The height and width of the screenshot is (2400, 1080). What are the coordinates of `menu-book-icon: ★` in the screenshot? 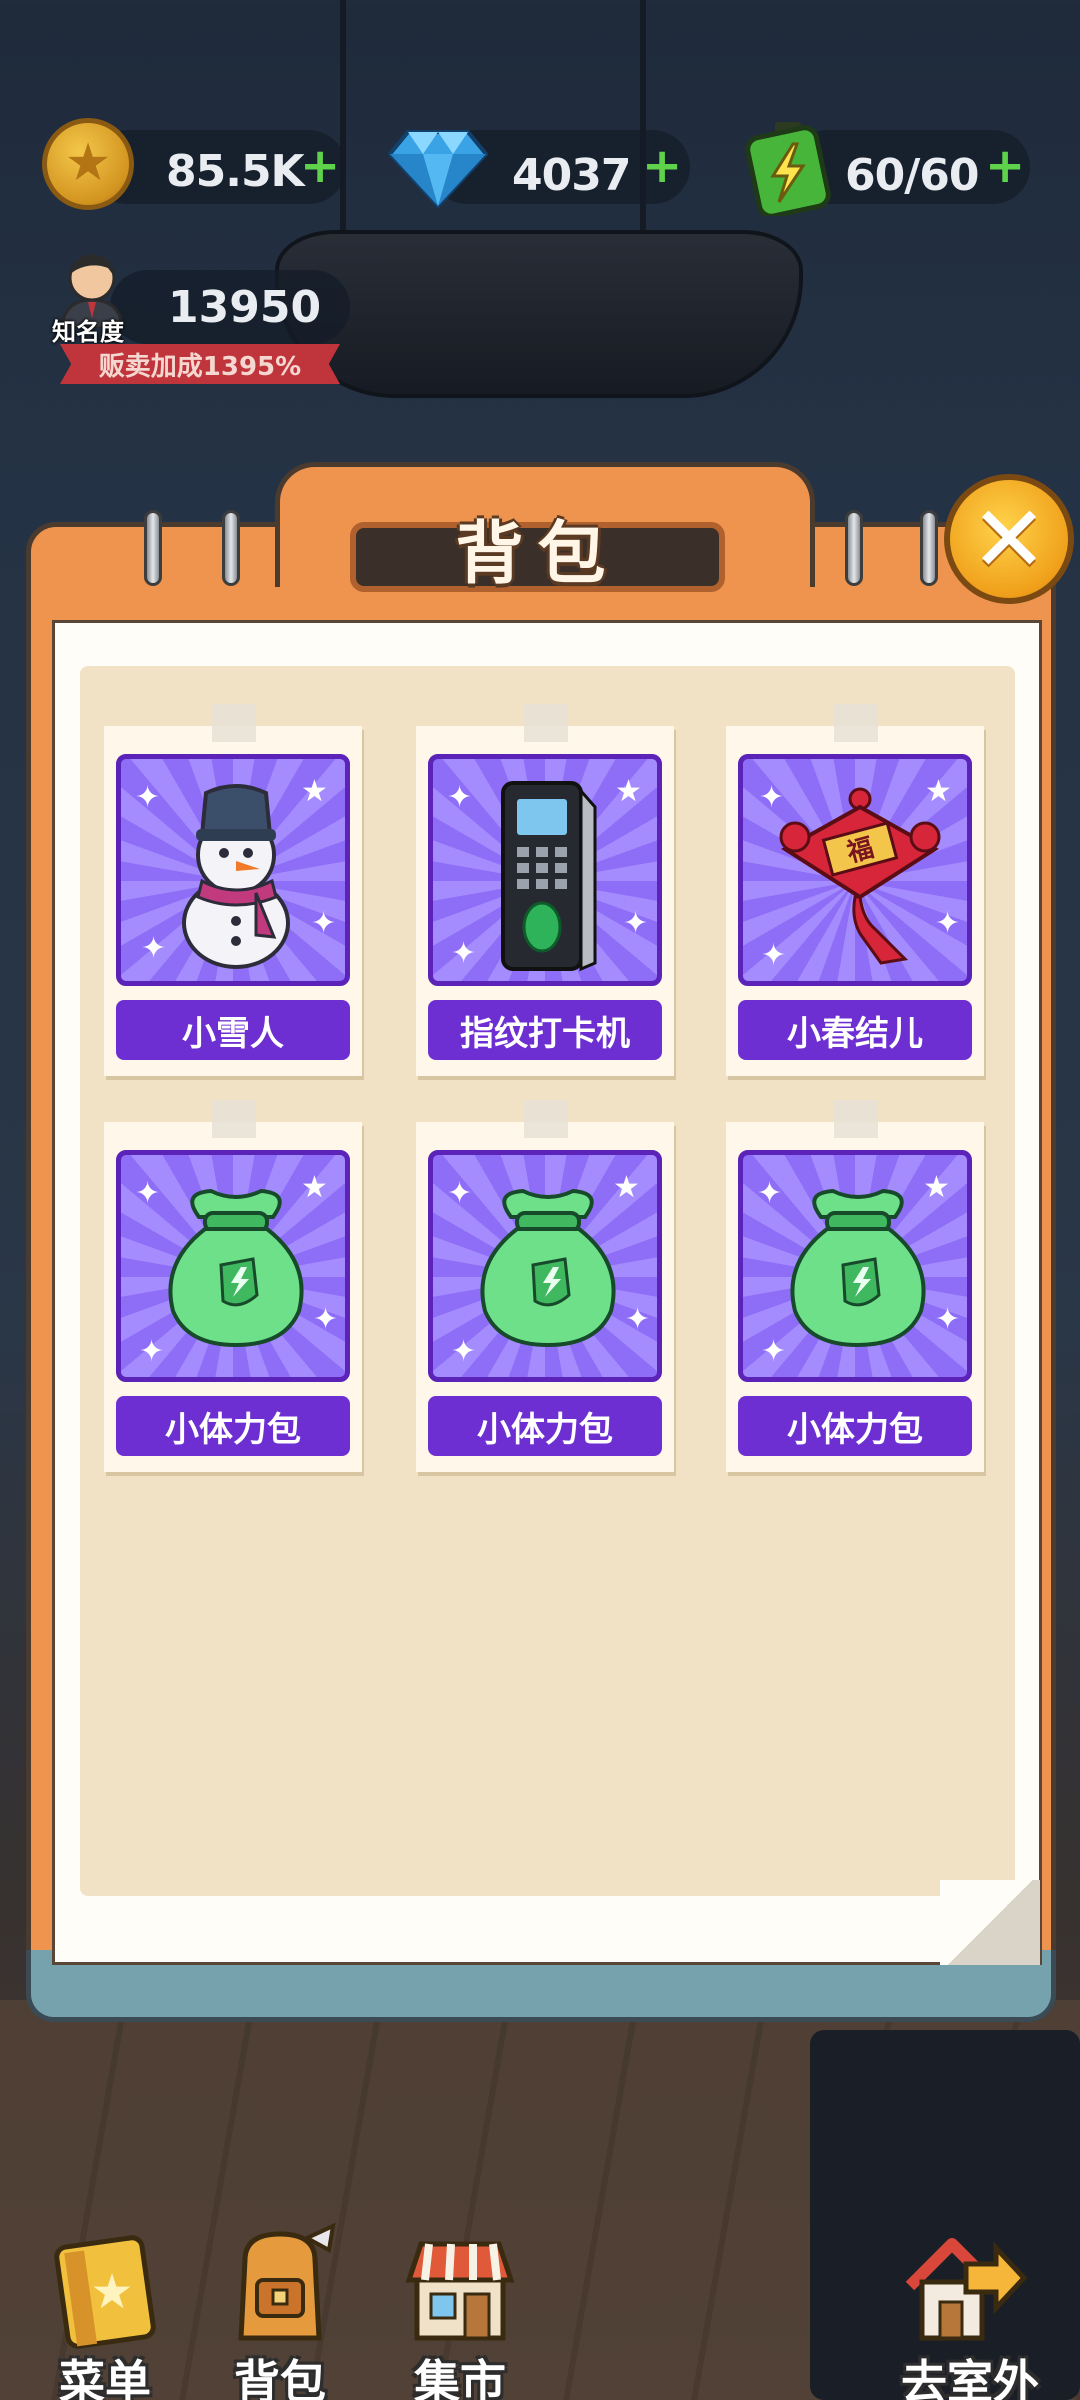 It's located at (105, 2292).